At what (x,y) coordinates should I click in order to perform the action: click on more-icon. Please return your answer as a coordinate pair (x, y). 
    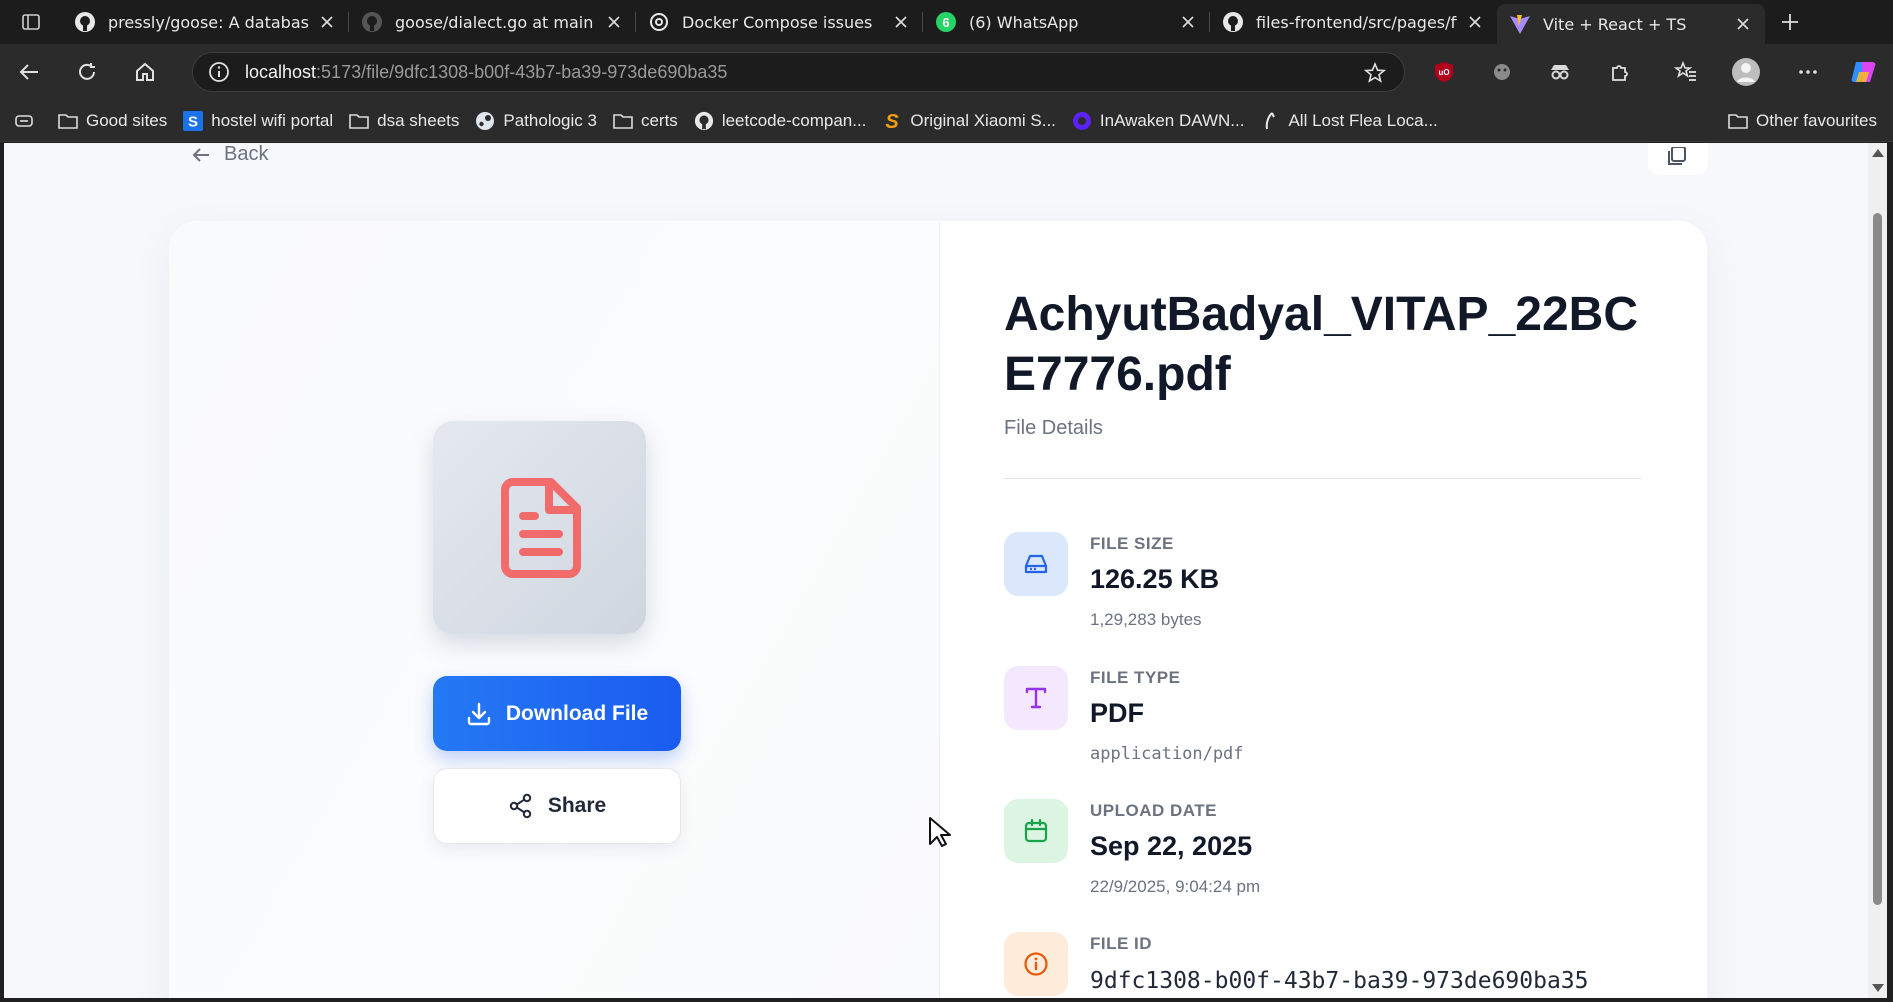
    Looking at the image, I should click on (1808, 72).